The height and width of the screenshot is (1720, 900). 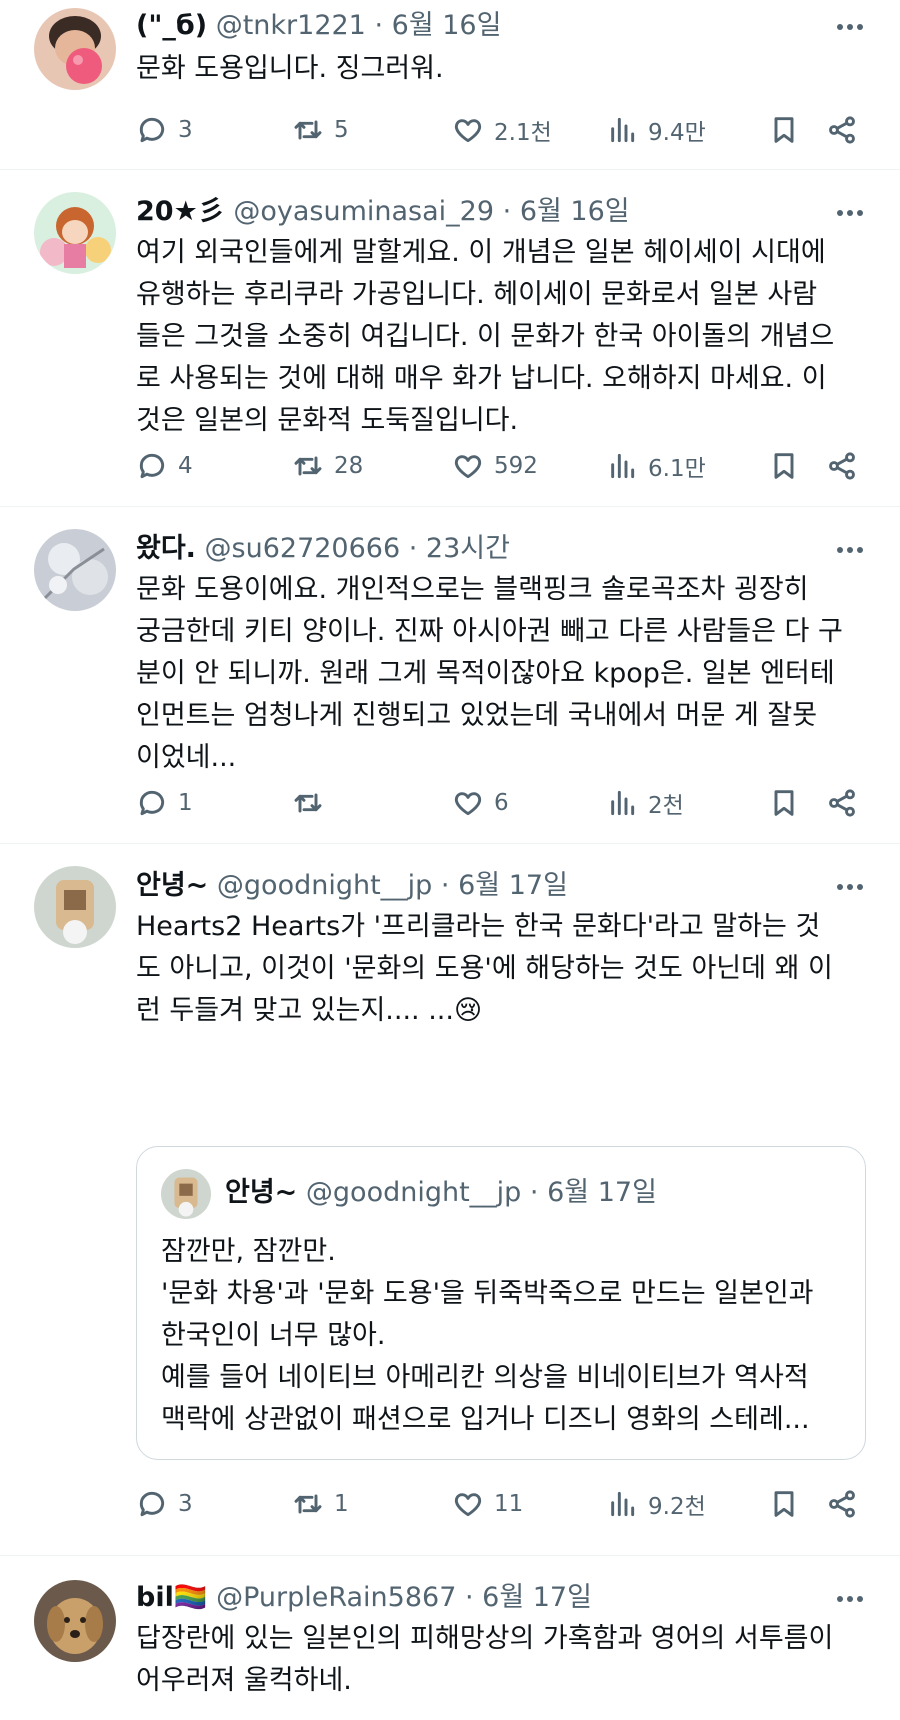 I want to click on user-handle: @PurpleRain5867, so click(x=336, y=1597).